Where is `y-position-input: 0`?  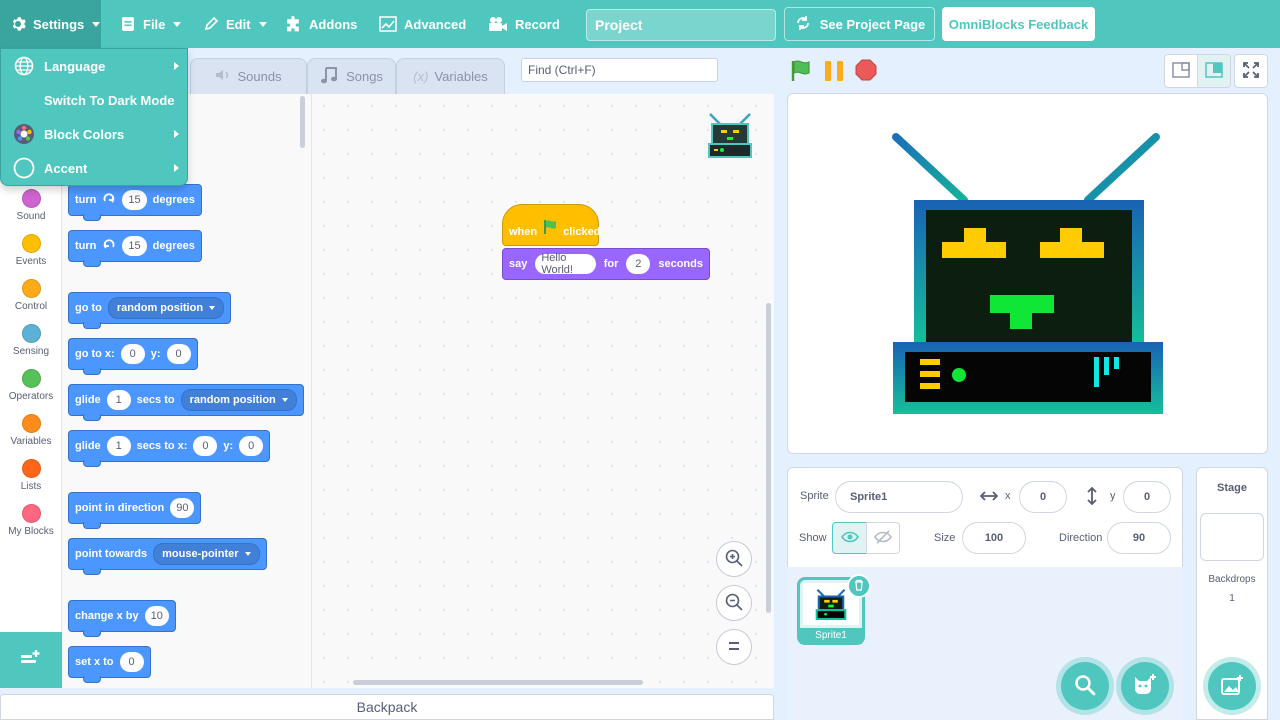
y-position-input: 0 is located at coordinates (1147, 497).